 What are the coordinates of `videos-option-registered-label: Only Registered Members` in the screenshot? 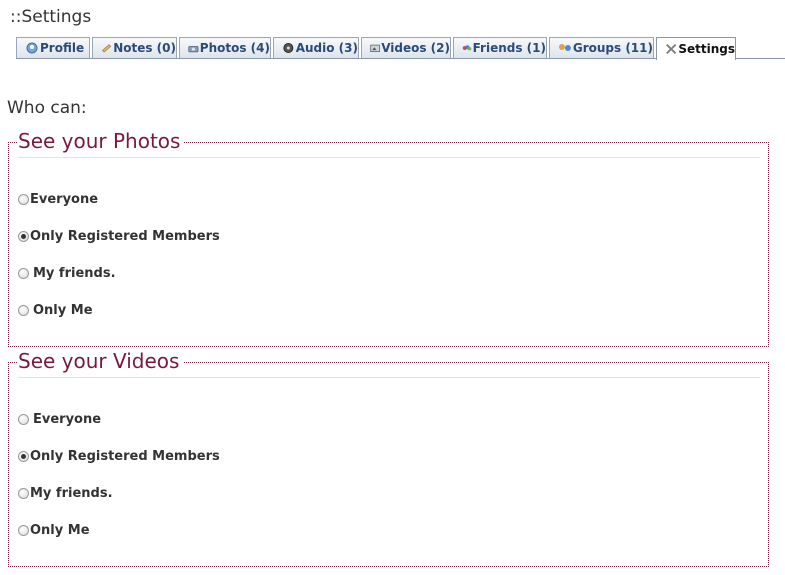 It's located at (125, 456).